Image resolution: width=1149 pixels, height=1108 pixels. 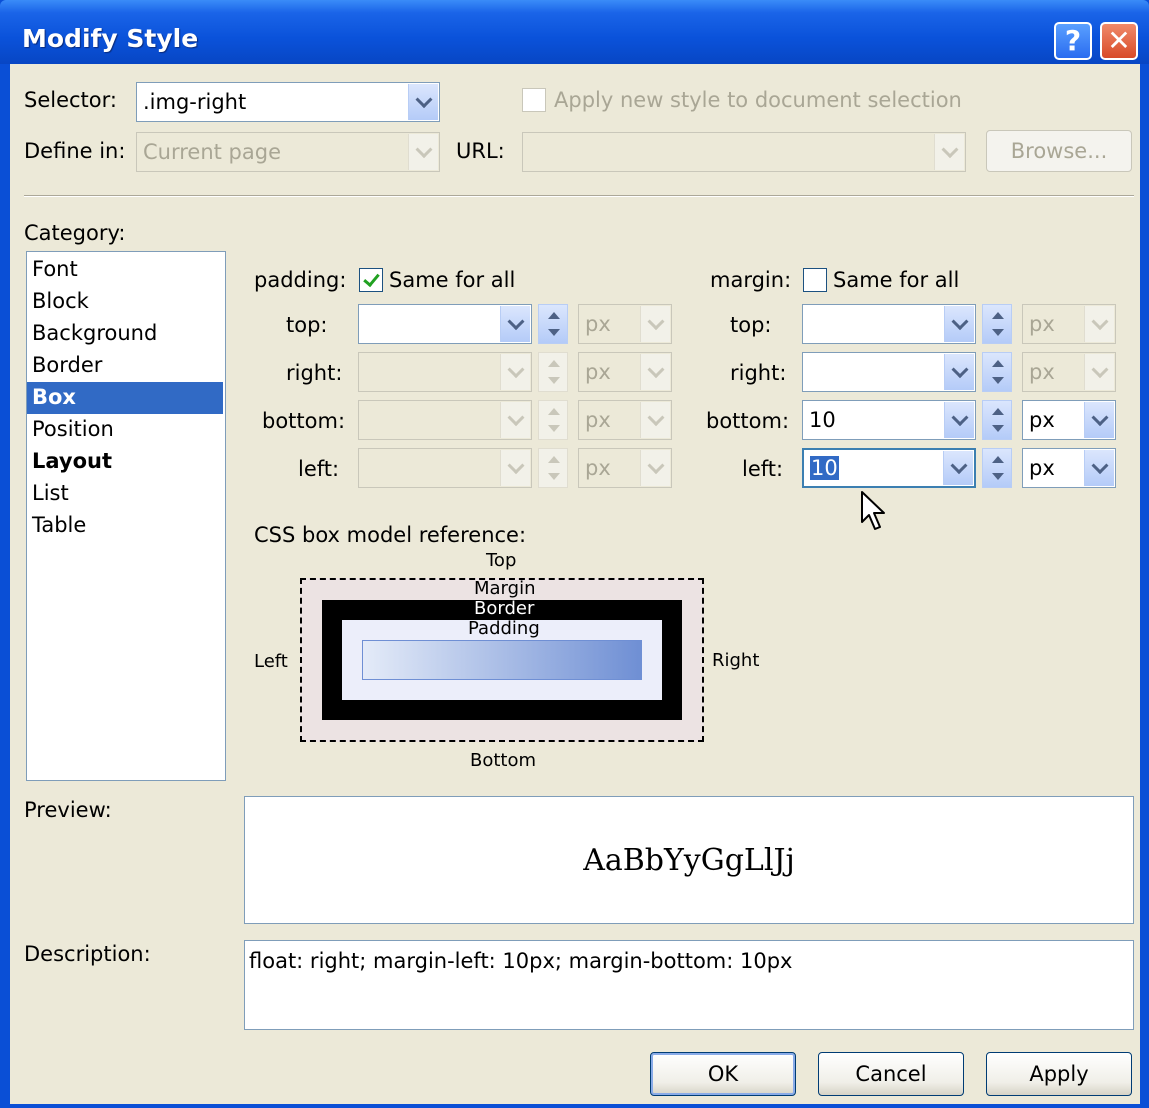 What do you see at coordinates (515, 372) in the screenshot?
I see `padding-right-dropdown-button` at bounding box center [515, 372].